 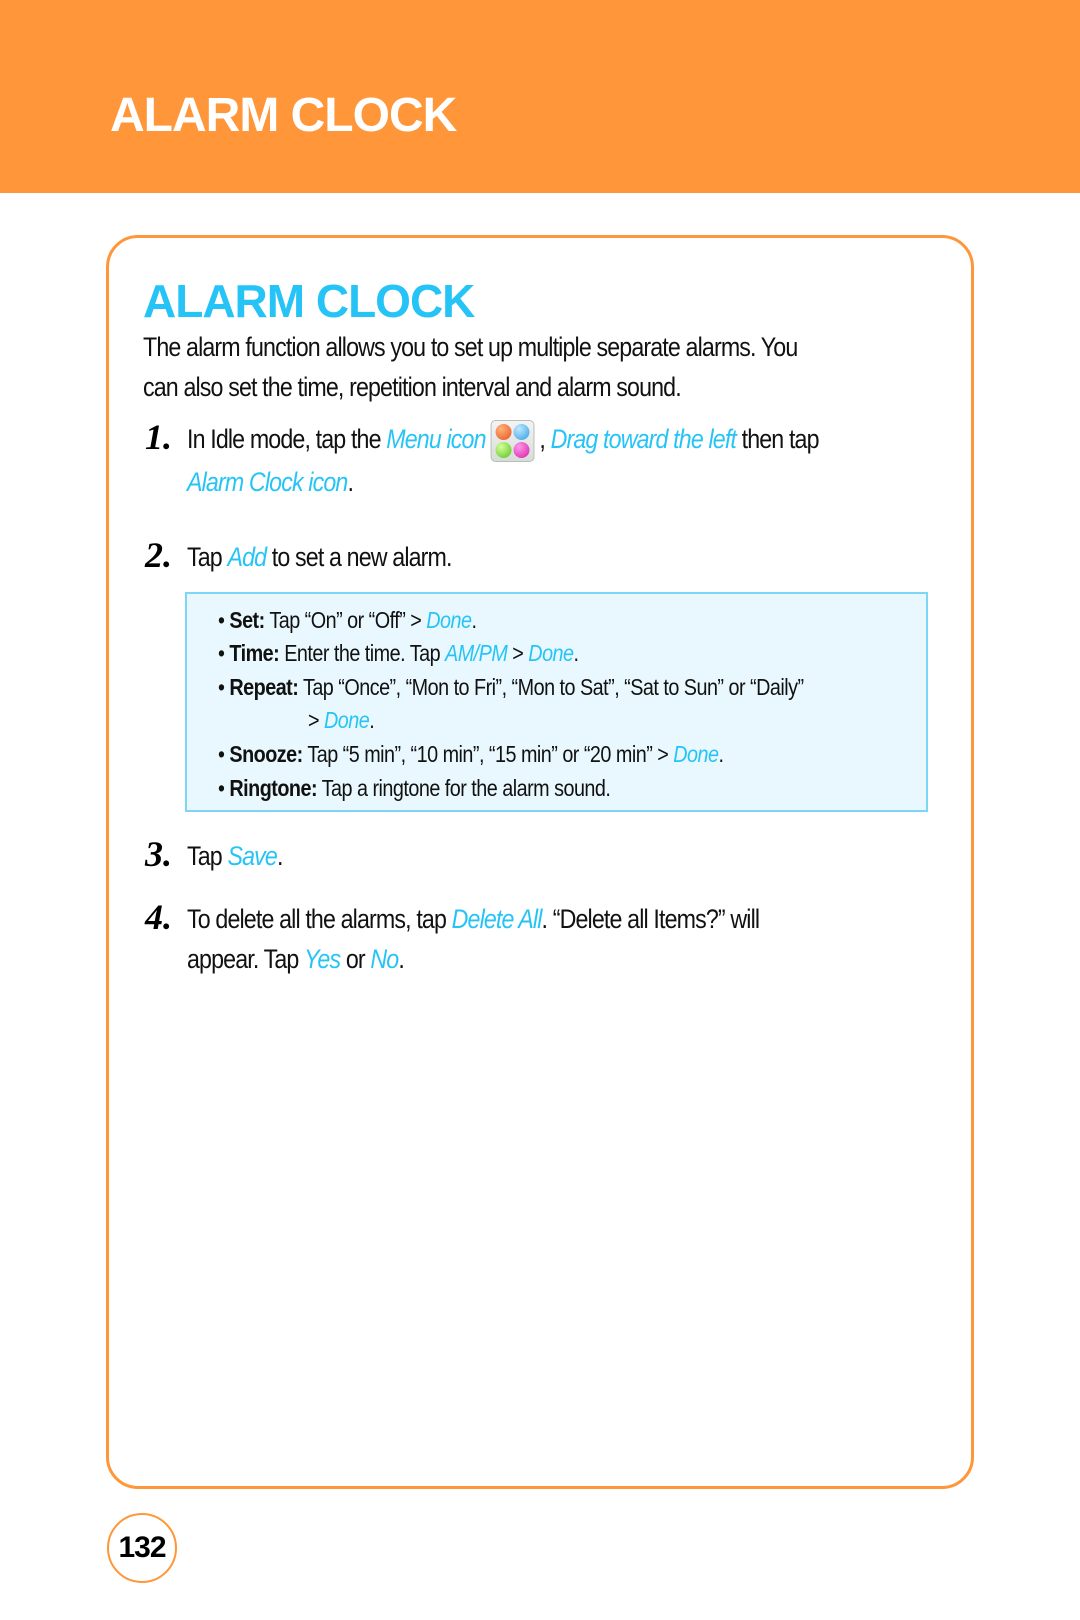 I want to click on option-label: Snooze:, so click(x=266, y=754).